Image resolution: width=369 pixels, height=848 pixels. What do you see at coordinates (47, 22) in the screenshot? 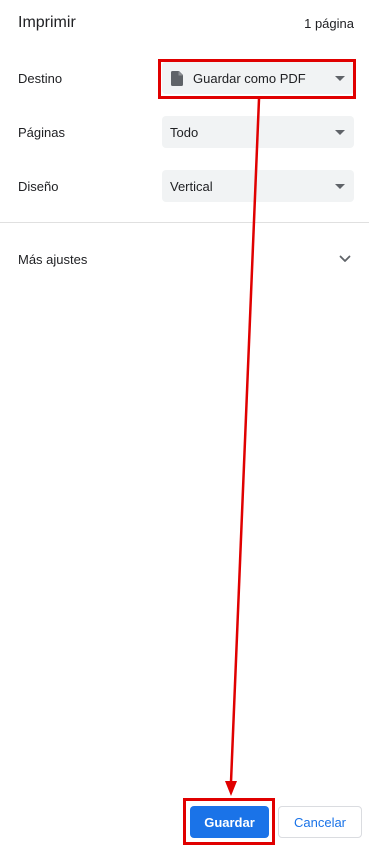
I see `dialog-title: Imprimir` at bounding box center [47, 22].